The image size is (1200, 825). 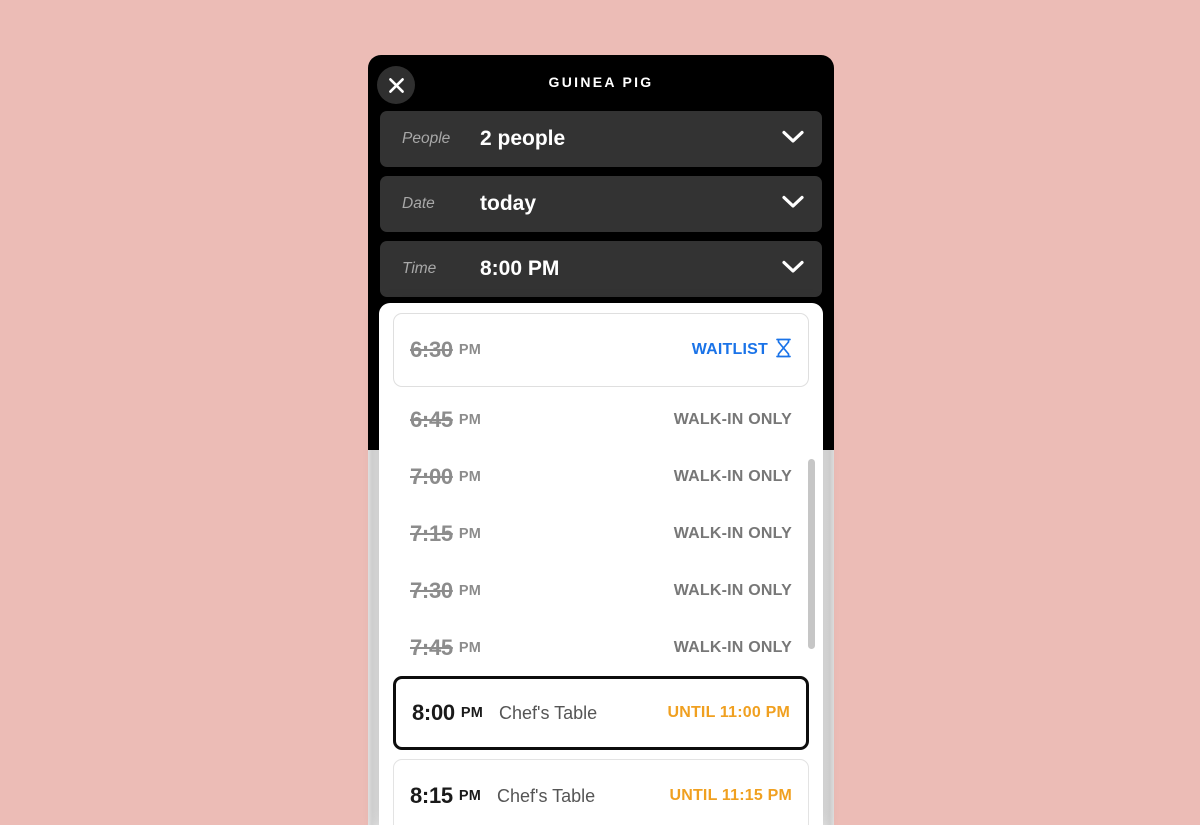 What do you see at coordinates (601, 713) in the screenshot?
I see `time-slot-row: 8:00 PM Chef's Table UNTIL 11:00 PM` at bounding box center [601, 713].